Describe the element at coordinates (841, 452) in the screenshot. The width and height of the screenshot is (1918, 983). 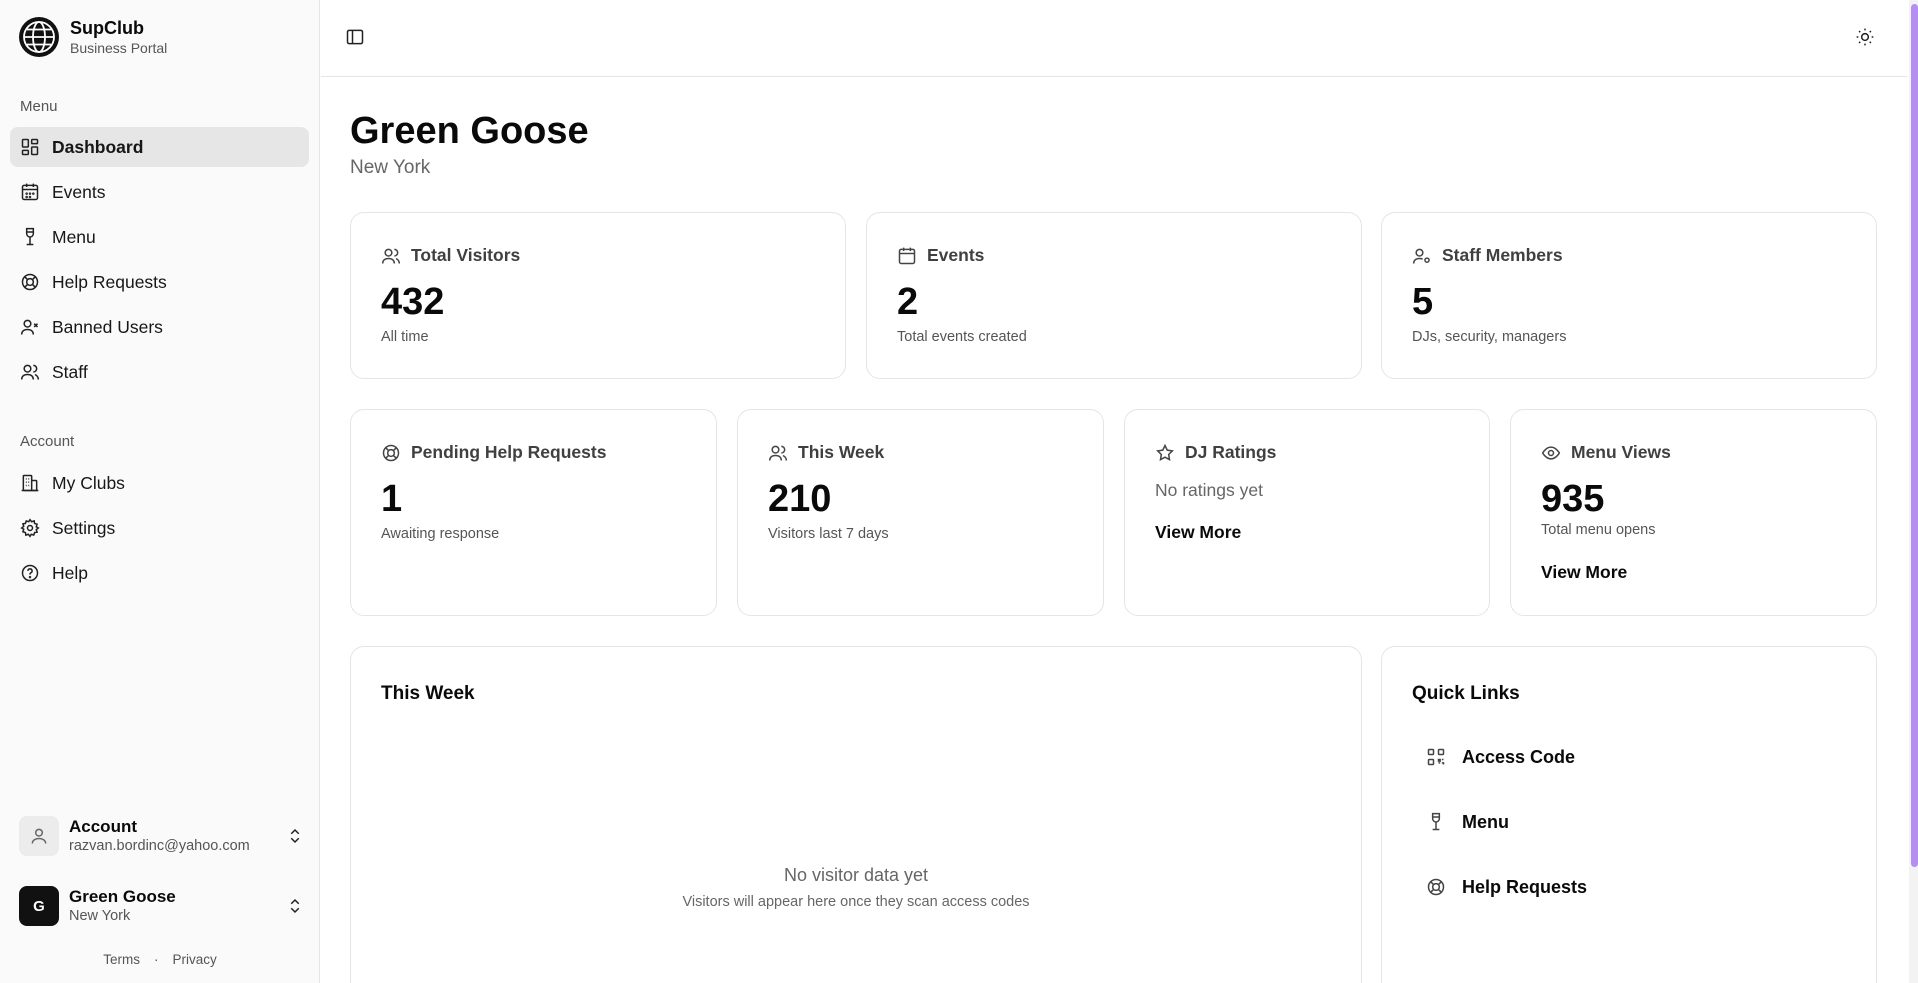
I see `stat-label: This Week` at that location.